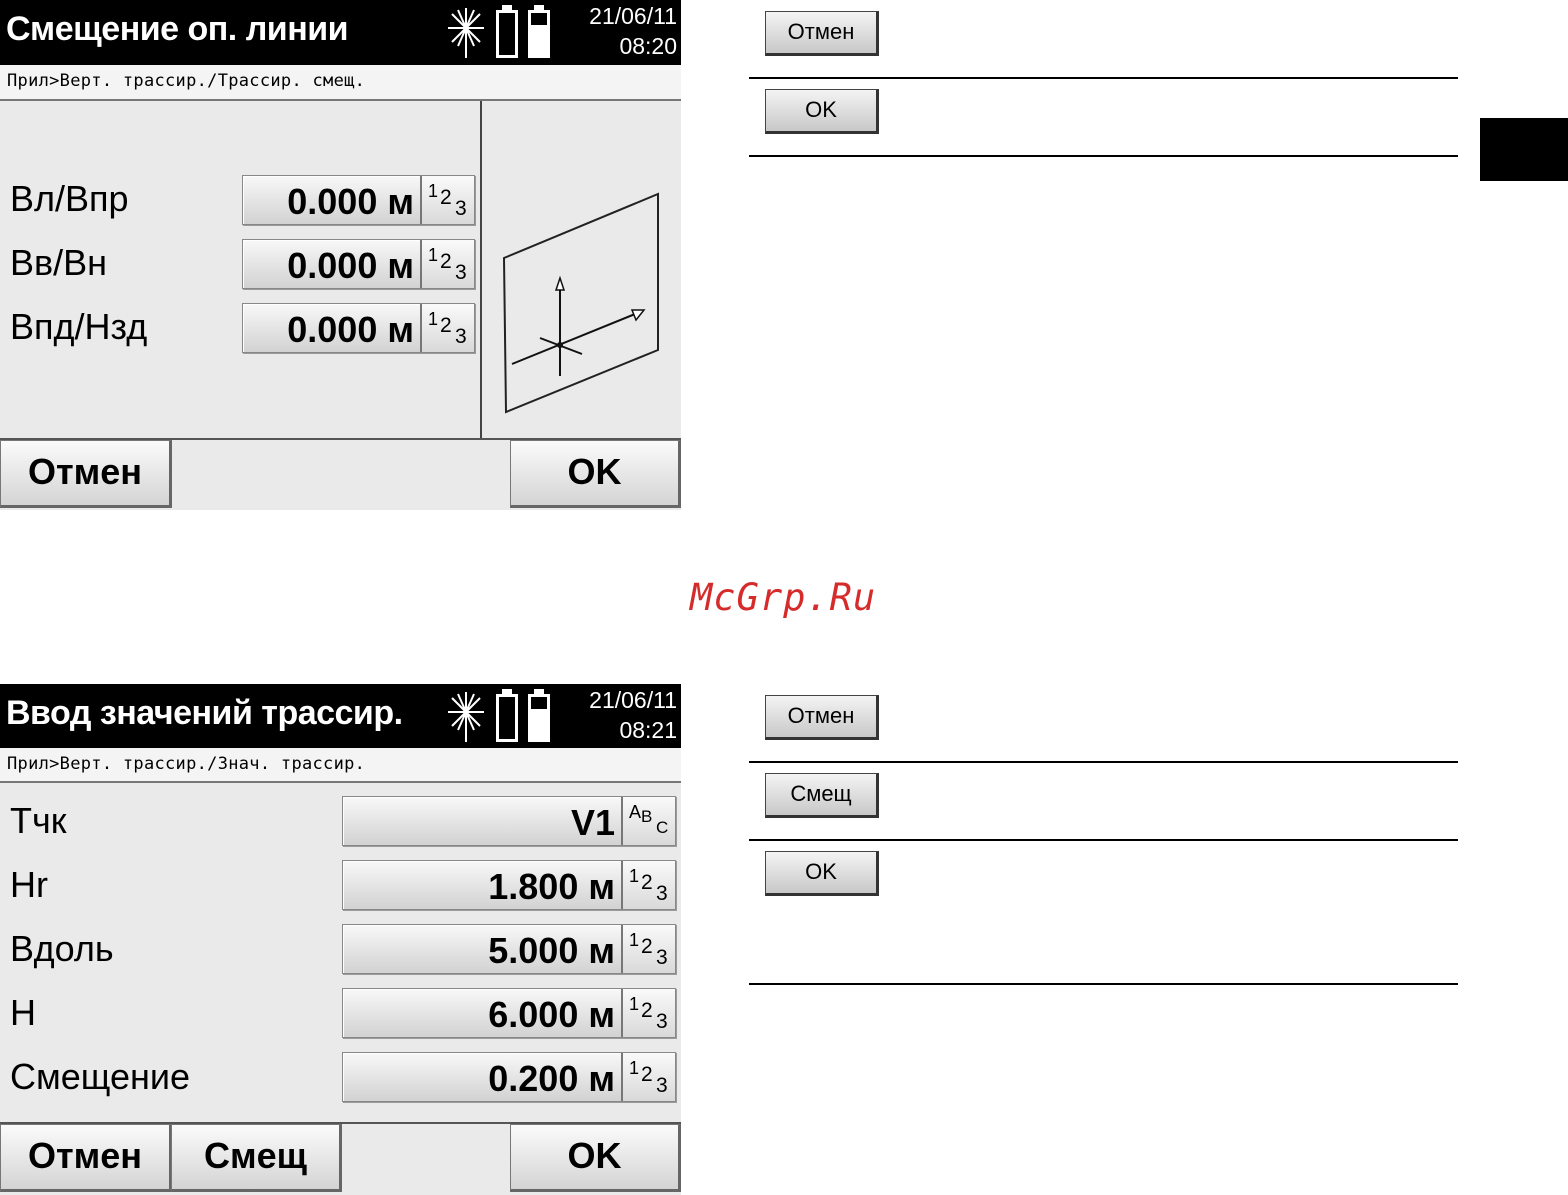 The width and height of the screenshot is (1568, 1195). I want to click on offset-input: 0.200 м 1 2 3, so click(509, 1077).